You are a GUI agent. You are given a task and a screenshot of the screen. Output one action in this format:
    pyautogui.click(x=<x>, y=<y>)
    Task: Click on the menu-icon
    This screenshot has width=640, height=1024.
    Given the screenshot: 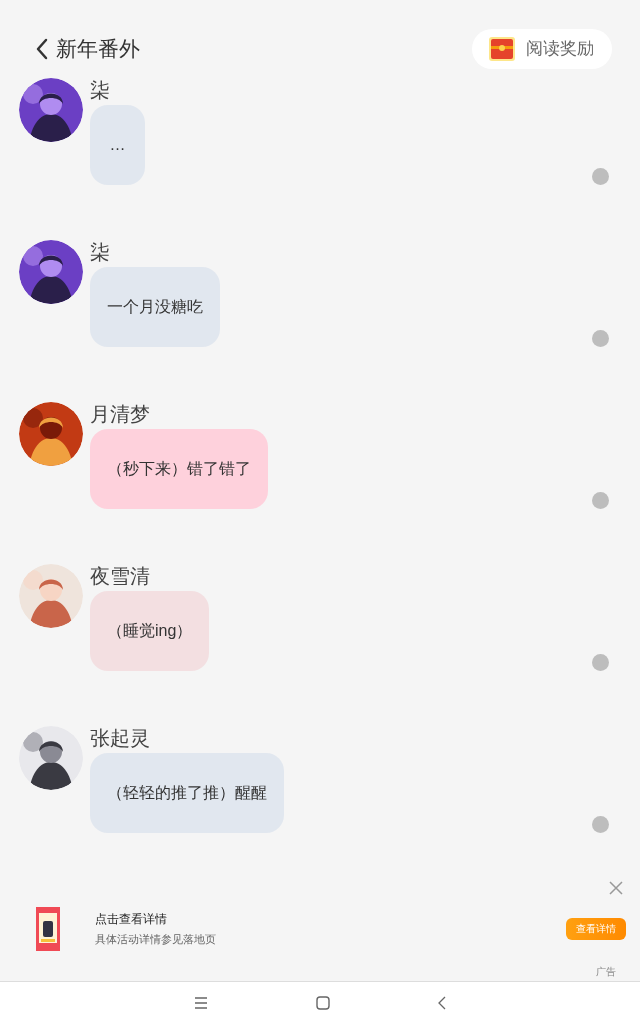 What is the action you would take?
    pyautogui.click(x=201, y=1003)
    